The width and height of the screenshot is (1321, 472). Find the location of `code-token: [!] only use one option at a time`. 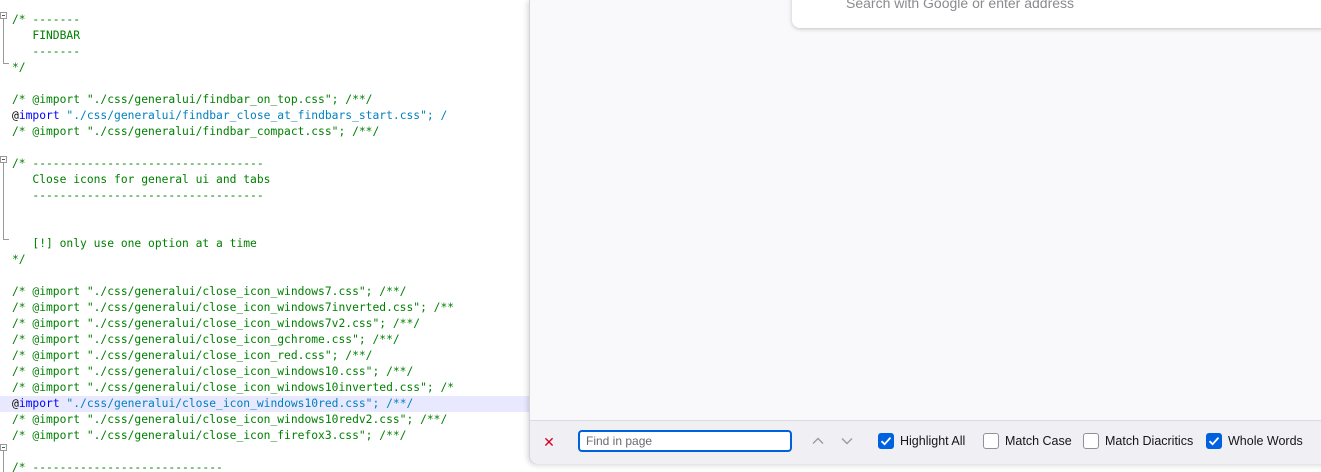

code-token: [!] only use one option at a time is located at coordinates (134, 243).